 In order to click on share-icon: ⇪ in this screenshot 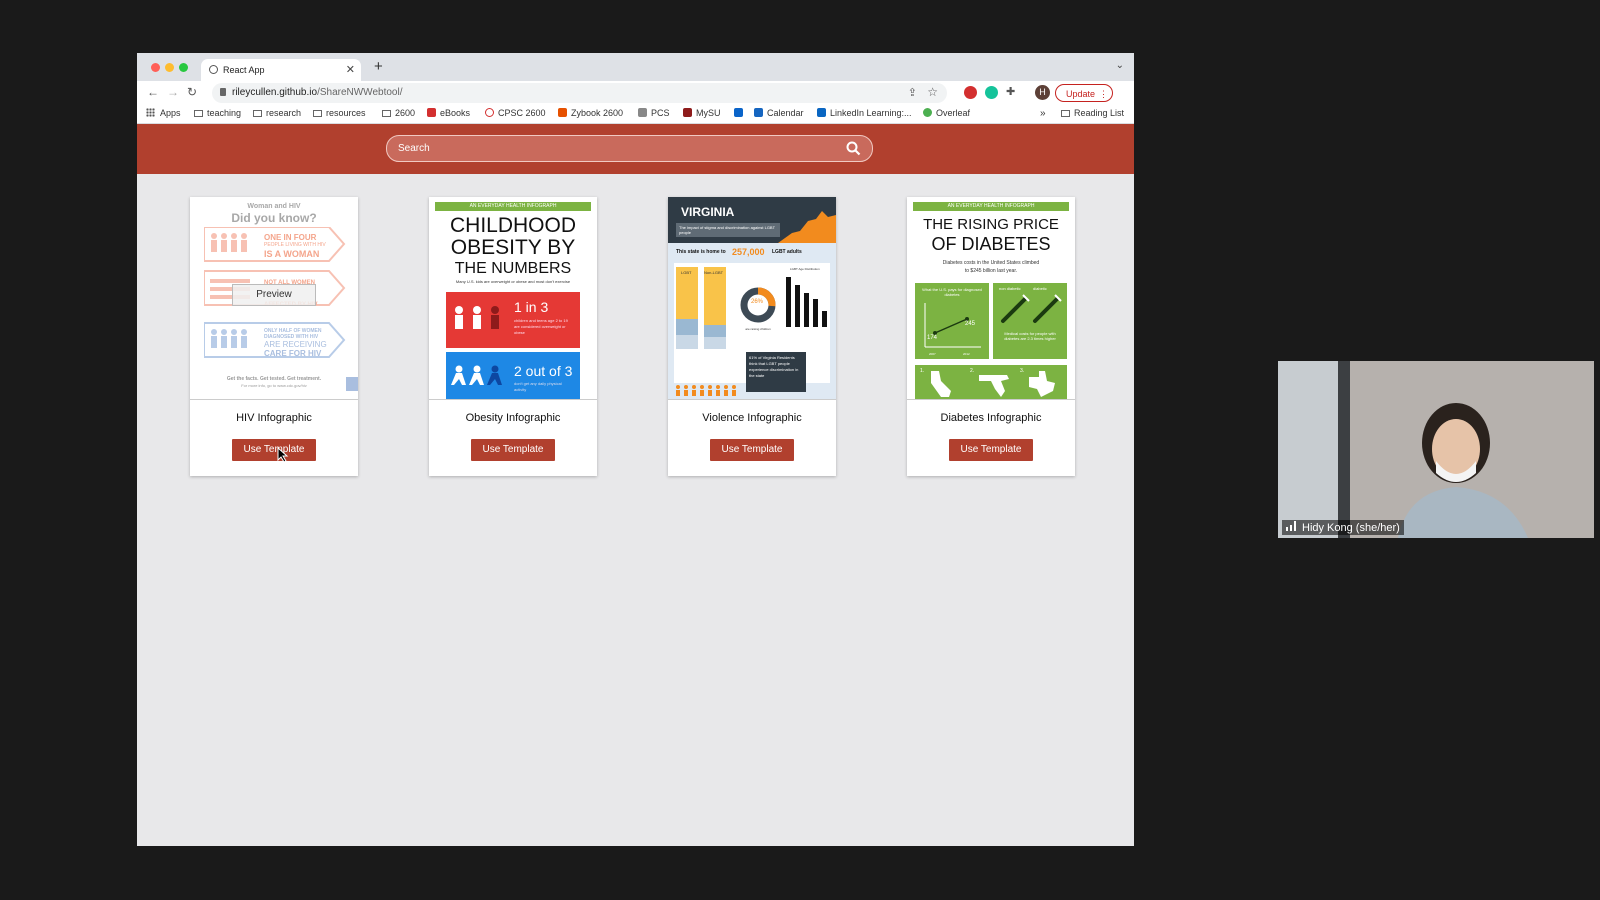, I will do `click(912, 92)`.